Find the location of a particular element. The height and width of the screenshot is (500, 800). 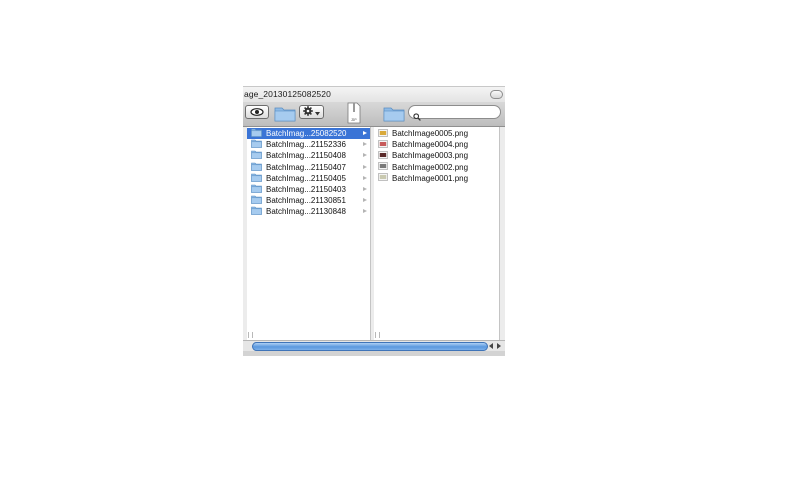

folder-row-label: BatchImag...21150407 is located at coordinates (306, 167).